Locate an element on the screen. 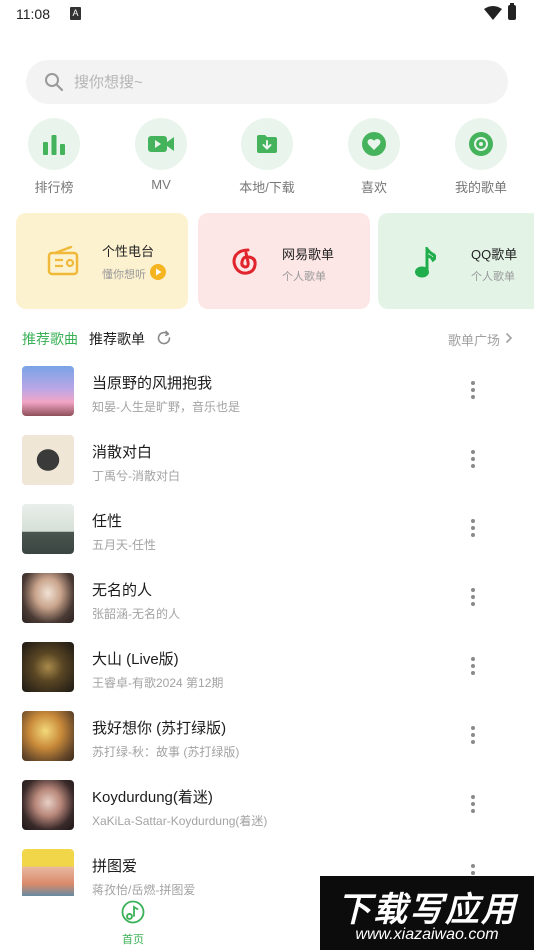 This screenshot has height=950, width=534. feature-cards: 个性电台 懂你想听 网易歌单 个人歌单 QQ歌单 个人歌单 is located at coordinates (267, 261).